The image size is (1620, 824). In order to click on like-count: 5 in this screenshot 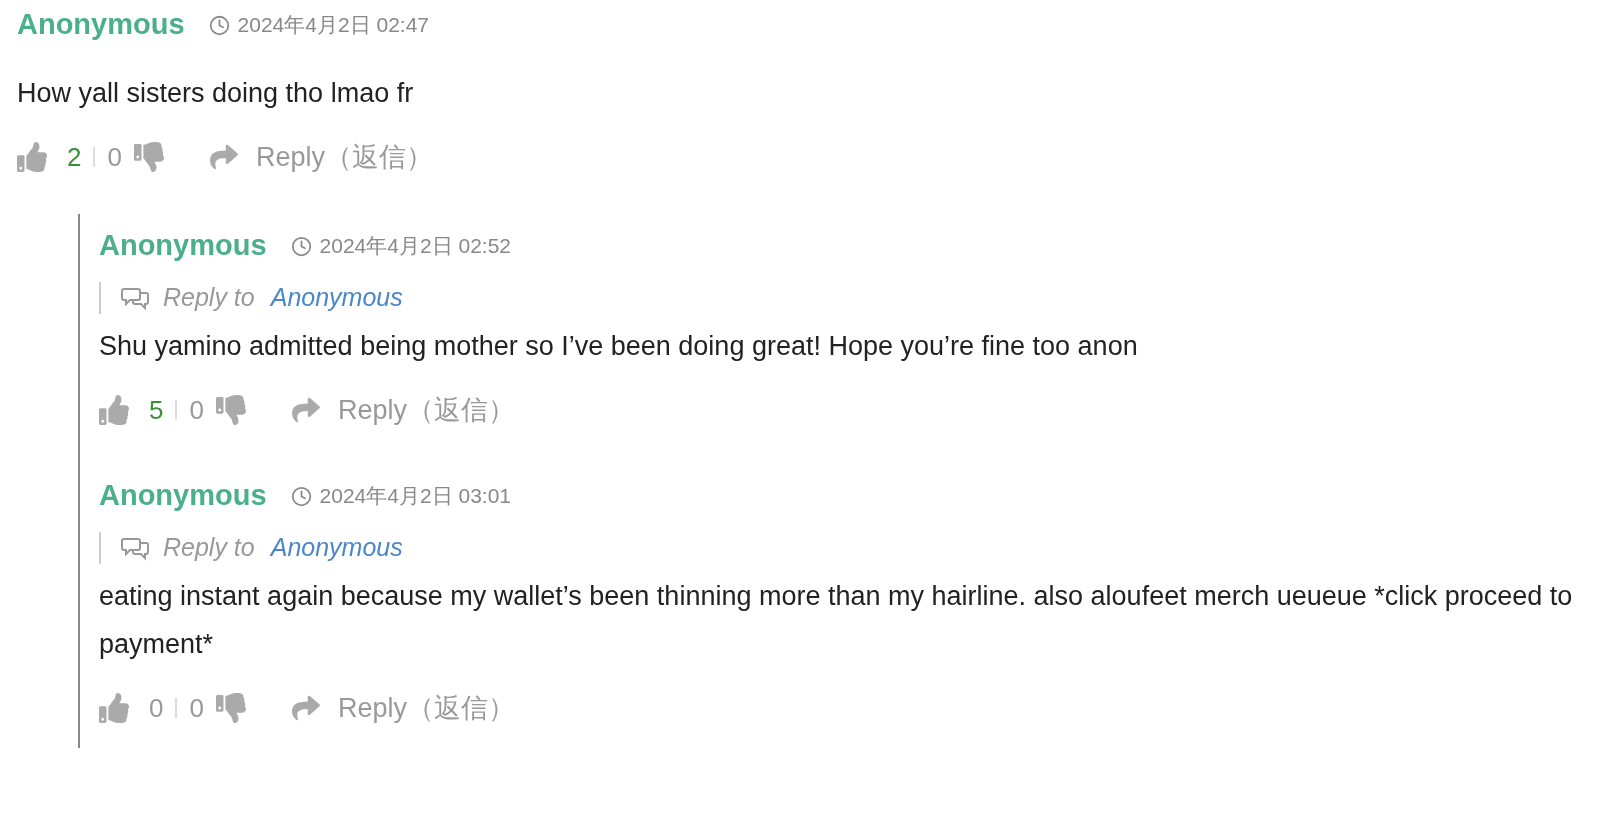, I will do `click(156, 410)`.